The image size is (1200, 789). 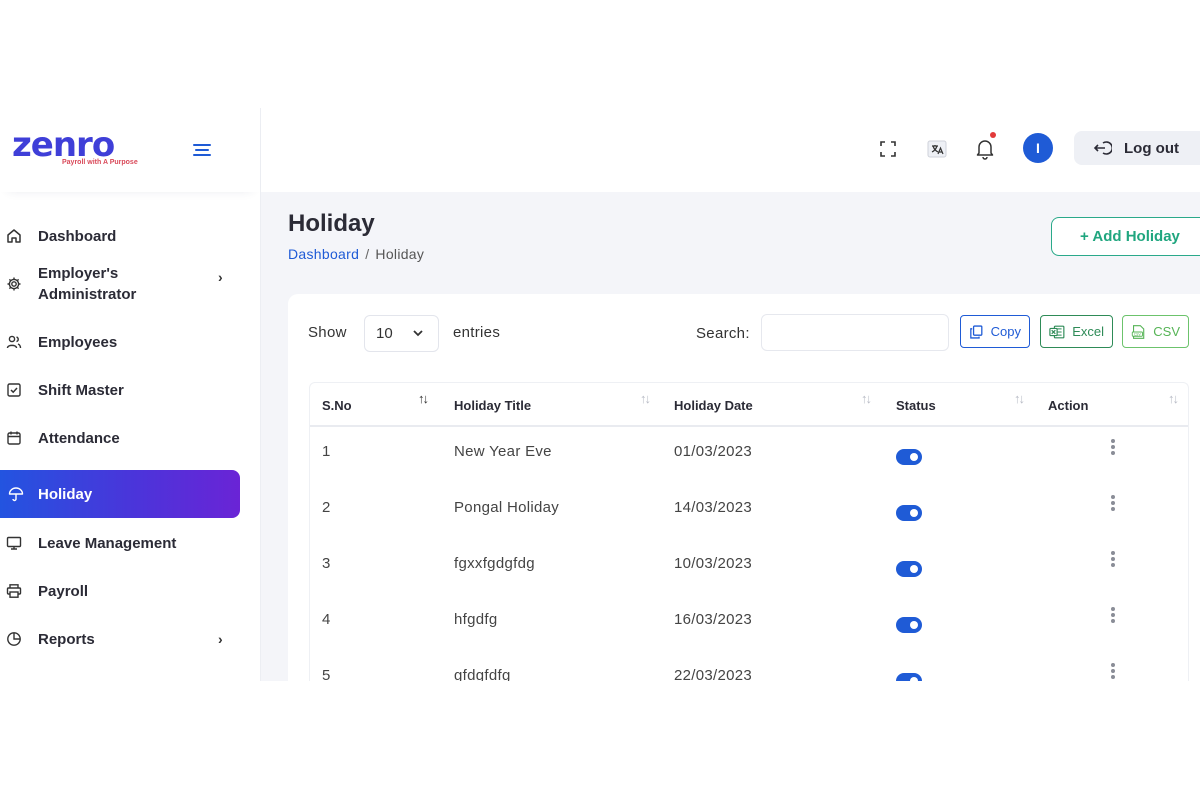 I want to click on logout-label: Log out, so click(x=1151, y=148).